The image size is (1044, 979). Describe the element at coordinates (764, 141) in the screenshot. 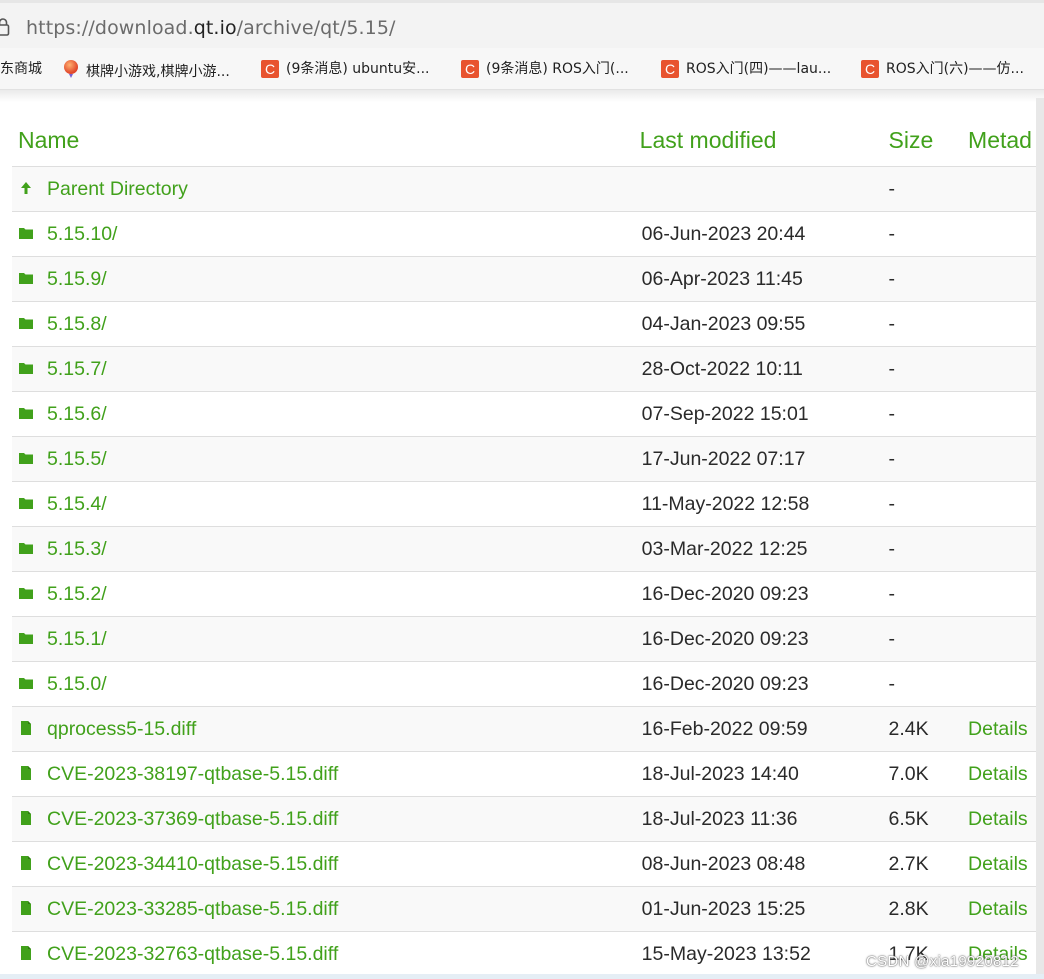

I see `column-header-last-modified: Last modified` at that location.